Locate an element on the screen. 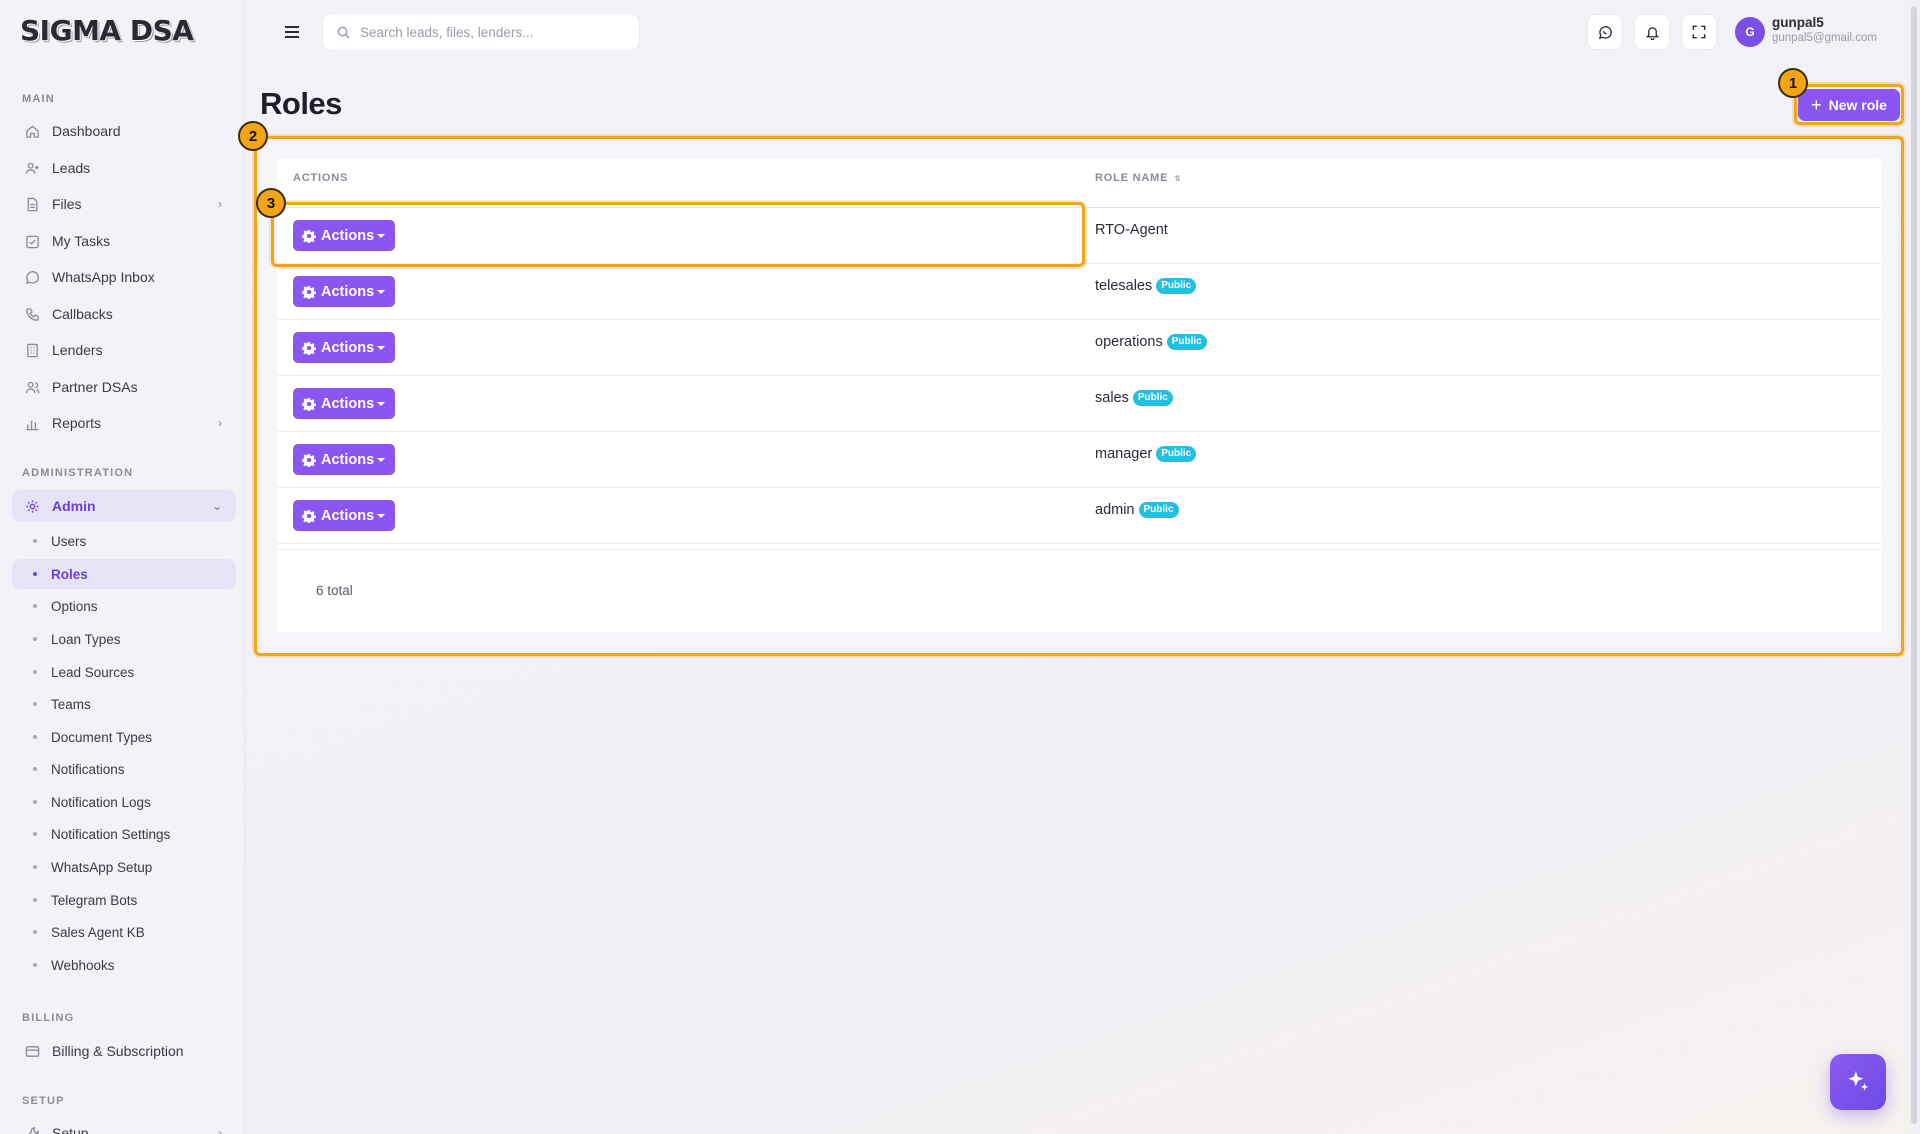 The width and height of the screenshot is (1920, 1134). user-name: gunpal5 is located at coordinates (1798, 22).